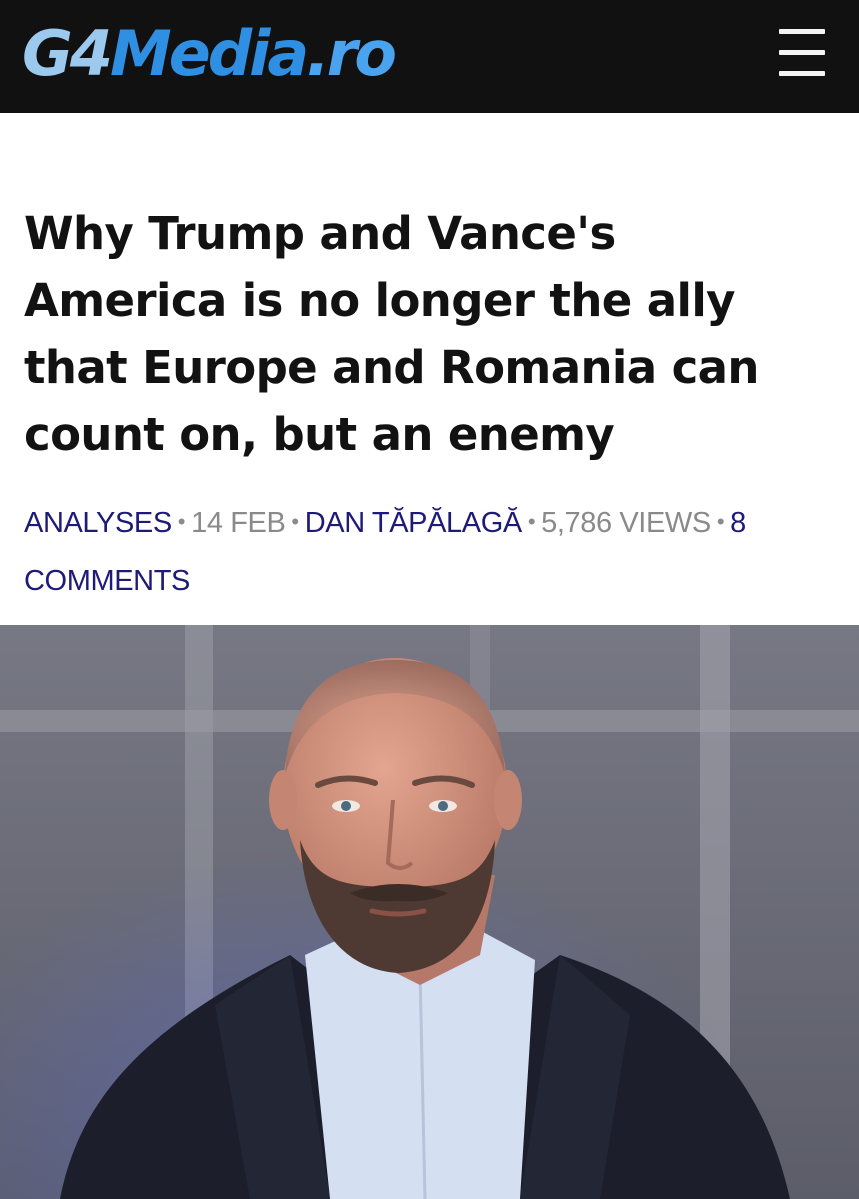 This screenshot has width=859, height=1199. What do you see at coordinates (351, 53) in the screenshot?
I see `logo-part-ro: .ro` at bounding box center [351, 53].